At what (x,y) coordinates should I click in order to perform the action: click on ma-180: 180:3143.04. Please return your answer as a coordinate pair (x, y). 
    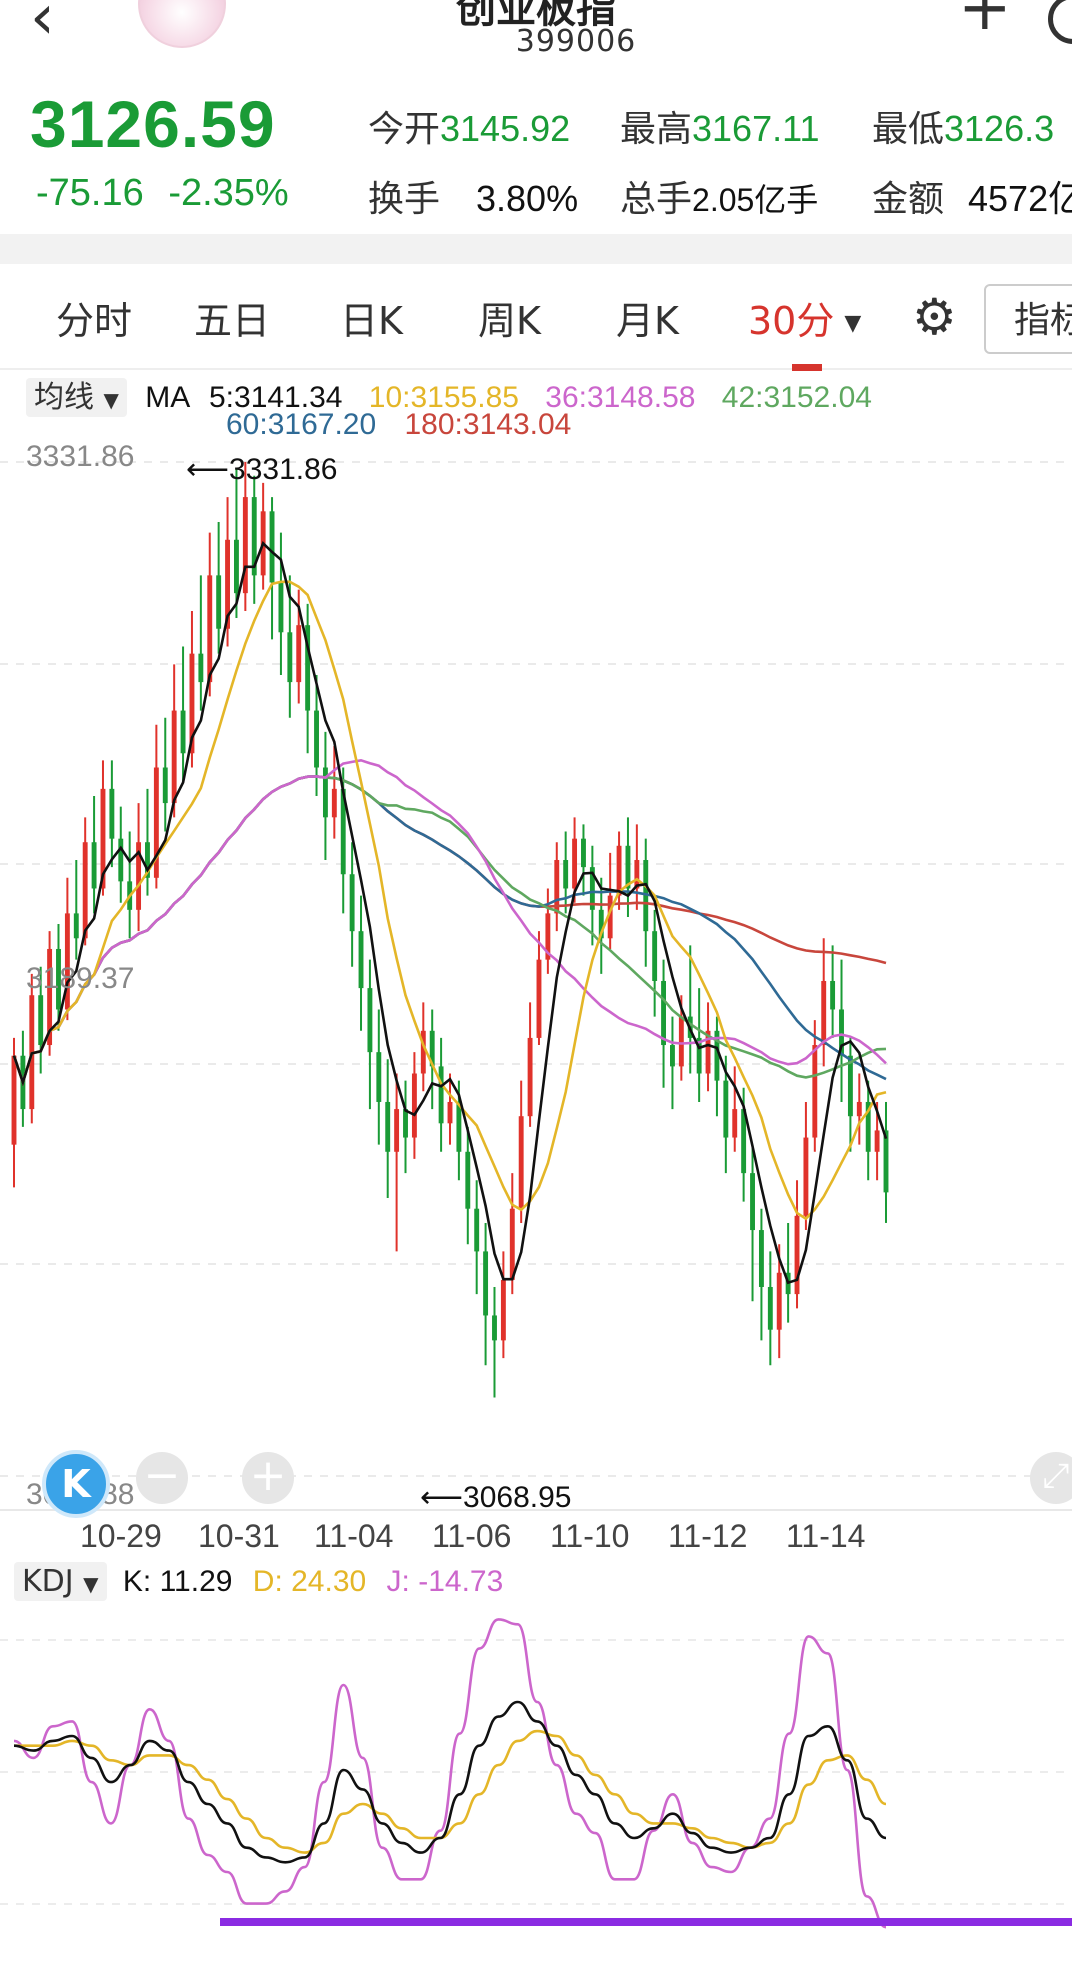
    Looking at the image, I should click on (488, 424).